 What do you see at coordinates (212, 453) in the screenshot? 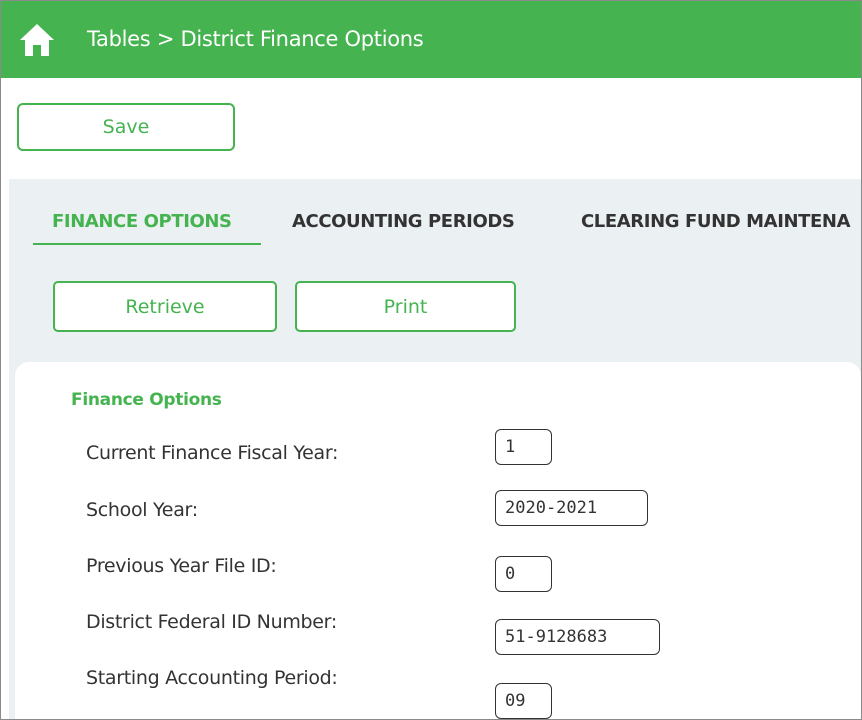
I see `current-finance-fiscal-year-label: Current Finance Fiscal Year:` at bounding box center [212, 453].